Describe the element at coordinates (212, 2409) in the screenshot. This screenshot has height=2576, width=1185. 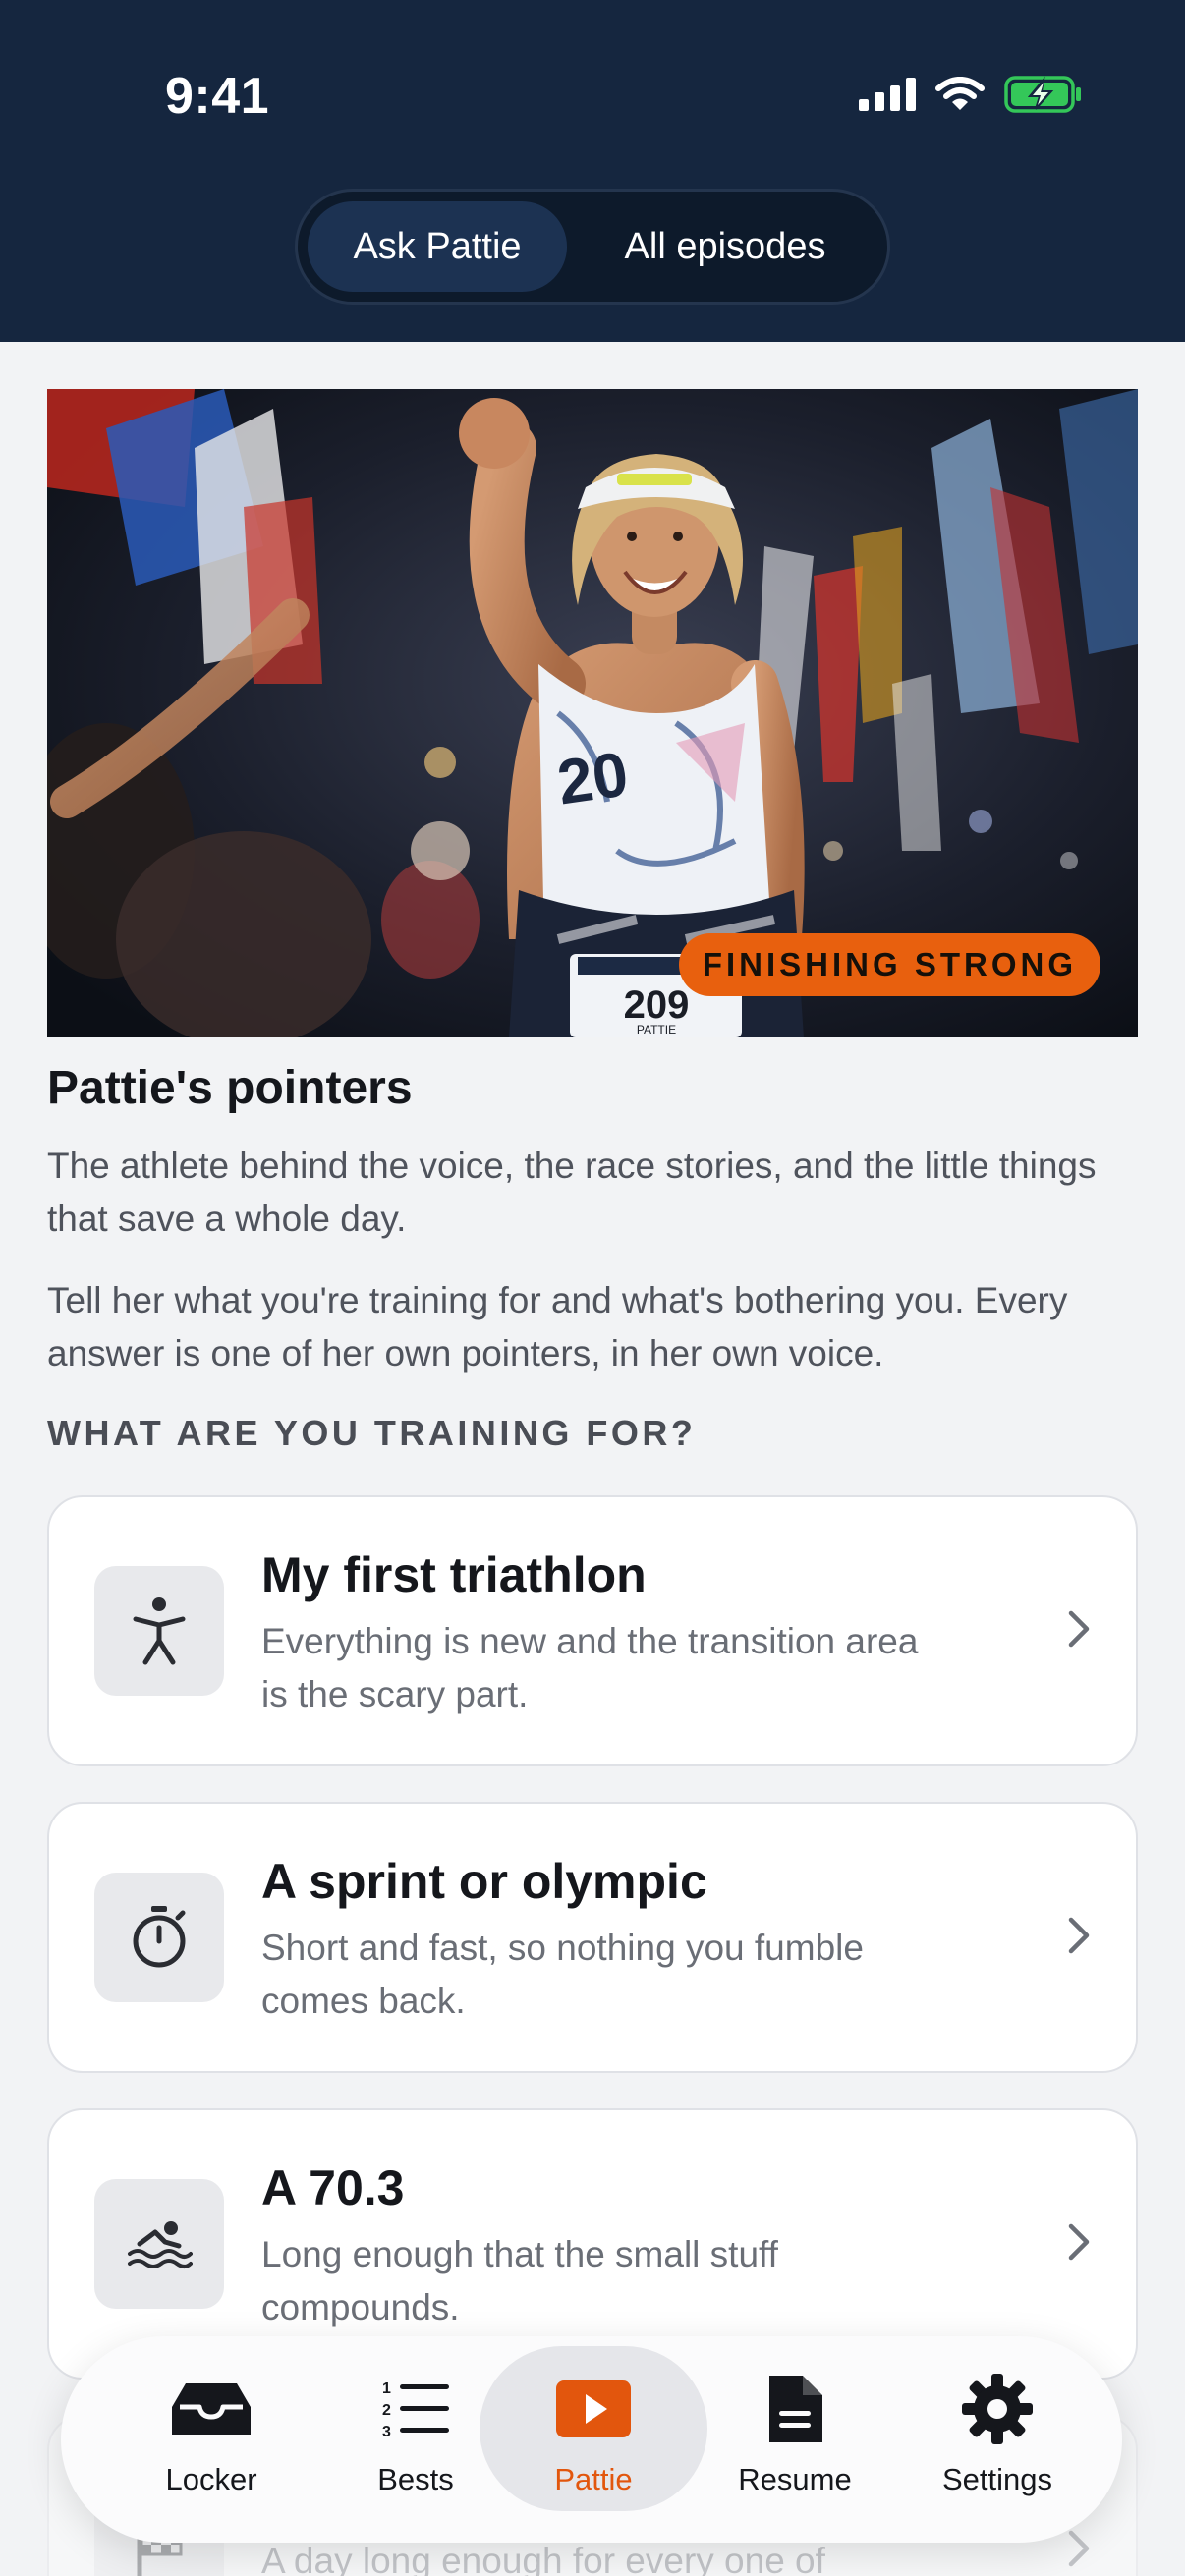
I see `tray-icon` at that location.